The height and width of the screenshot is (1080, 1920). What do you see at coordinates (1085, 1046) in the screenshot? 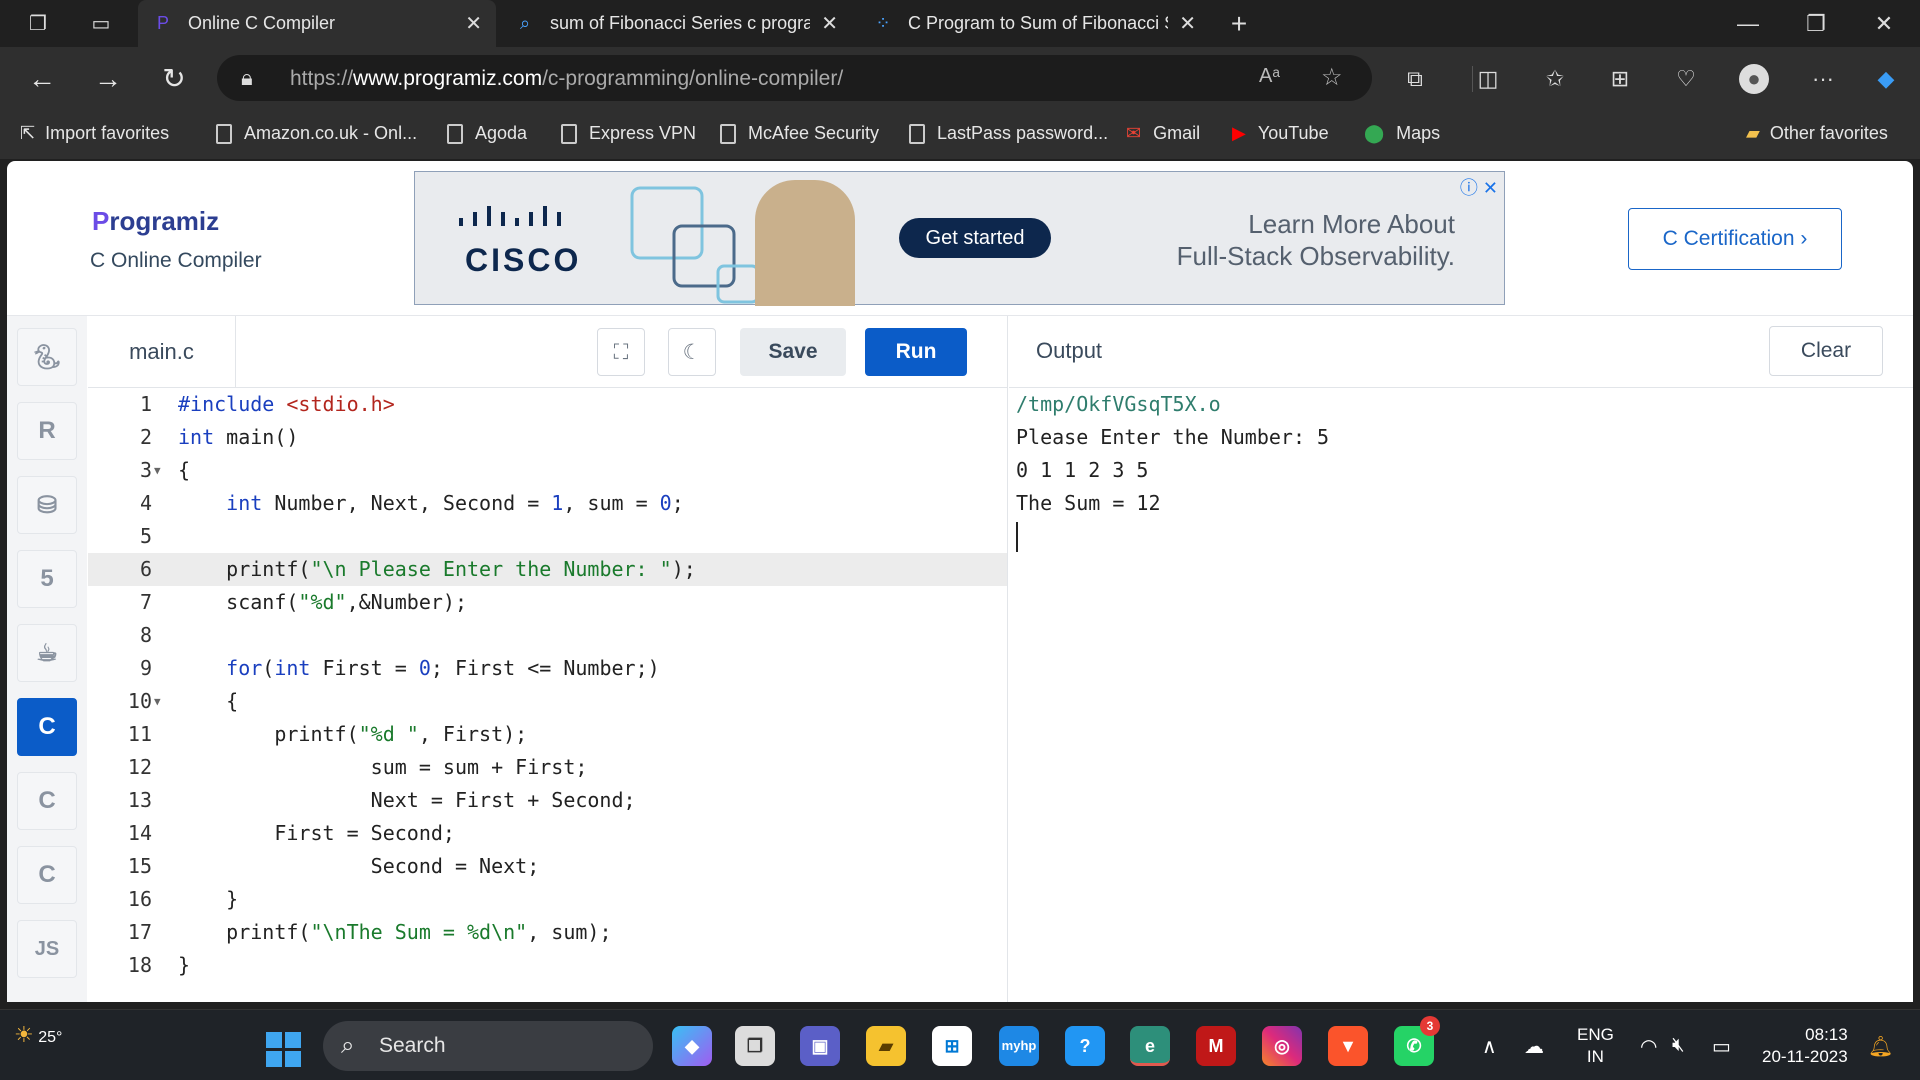
I see `get-help-icon: ?` at bounding box center [1085, 1046].